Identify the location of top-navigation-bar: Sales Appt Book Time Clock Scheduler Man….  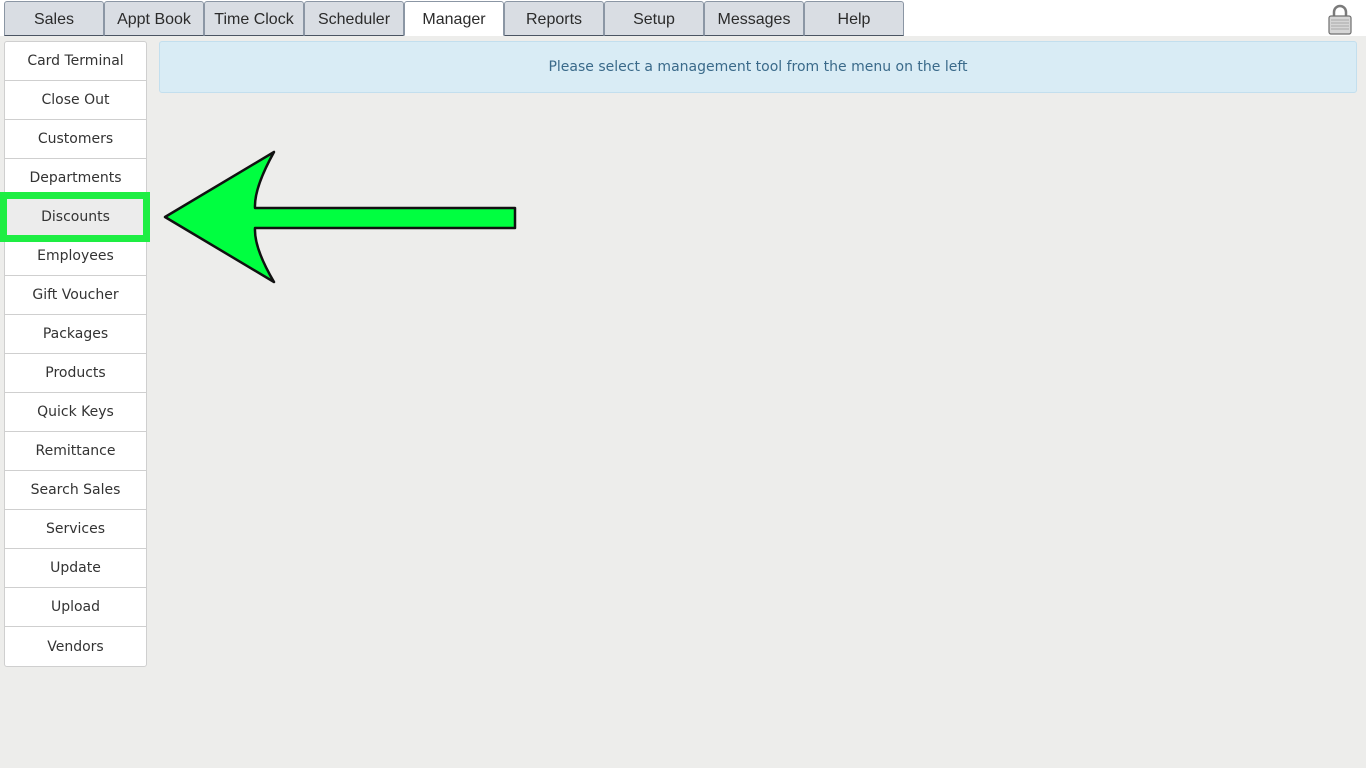
(683, 18).